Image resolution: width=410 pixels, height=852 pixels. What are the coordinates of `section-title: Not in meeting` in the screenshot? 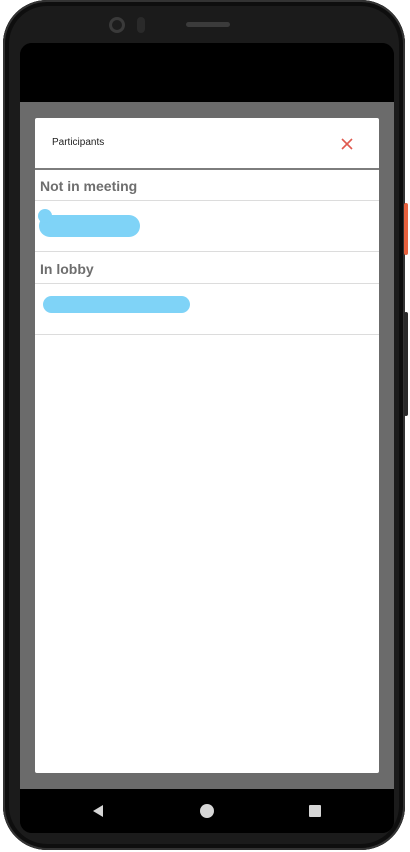 It's located at (89, 186).